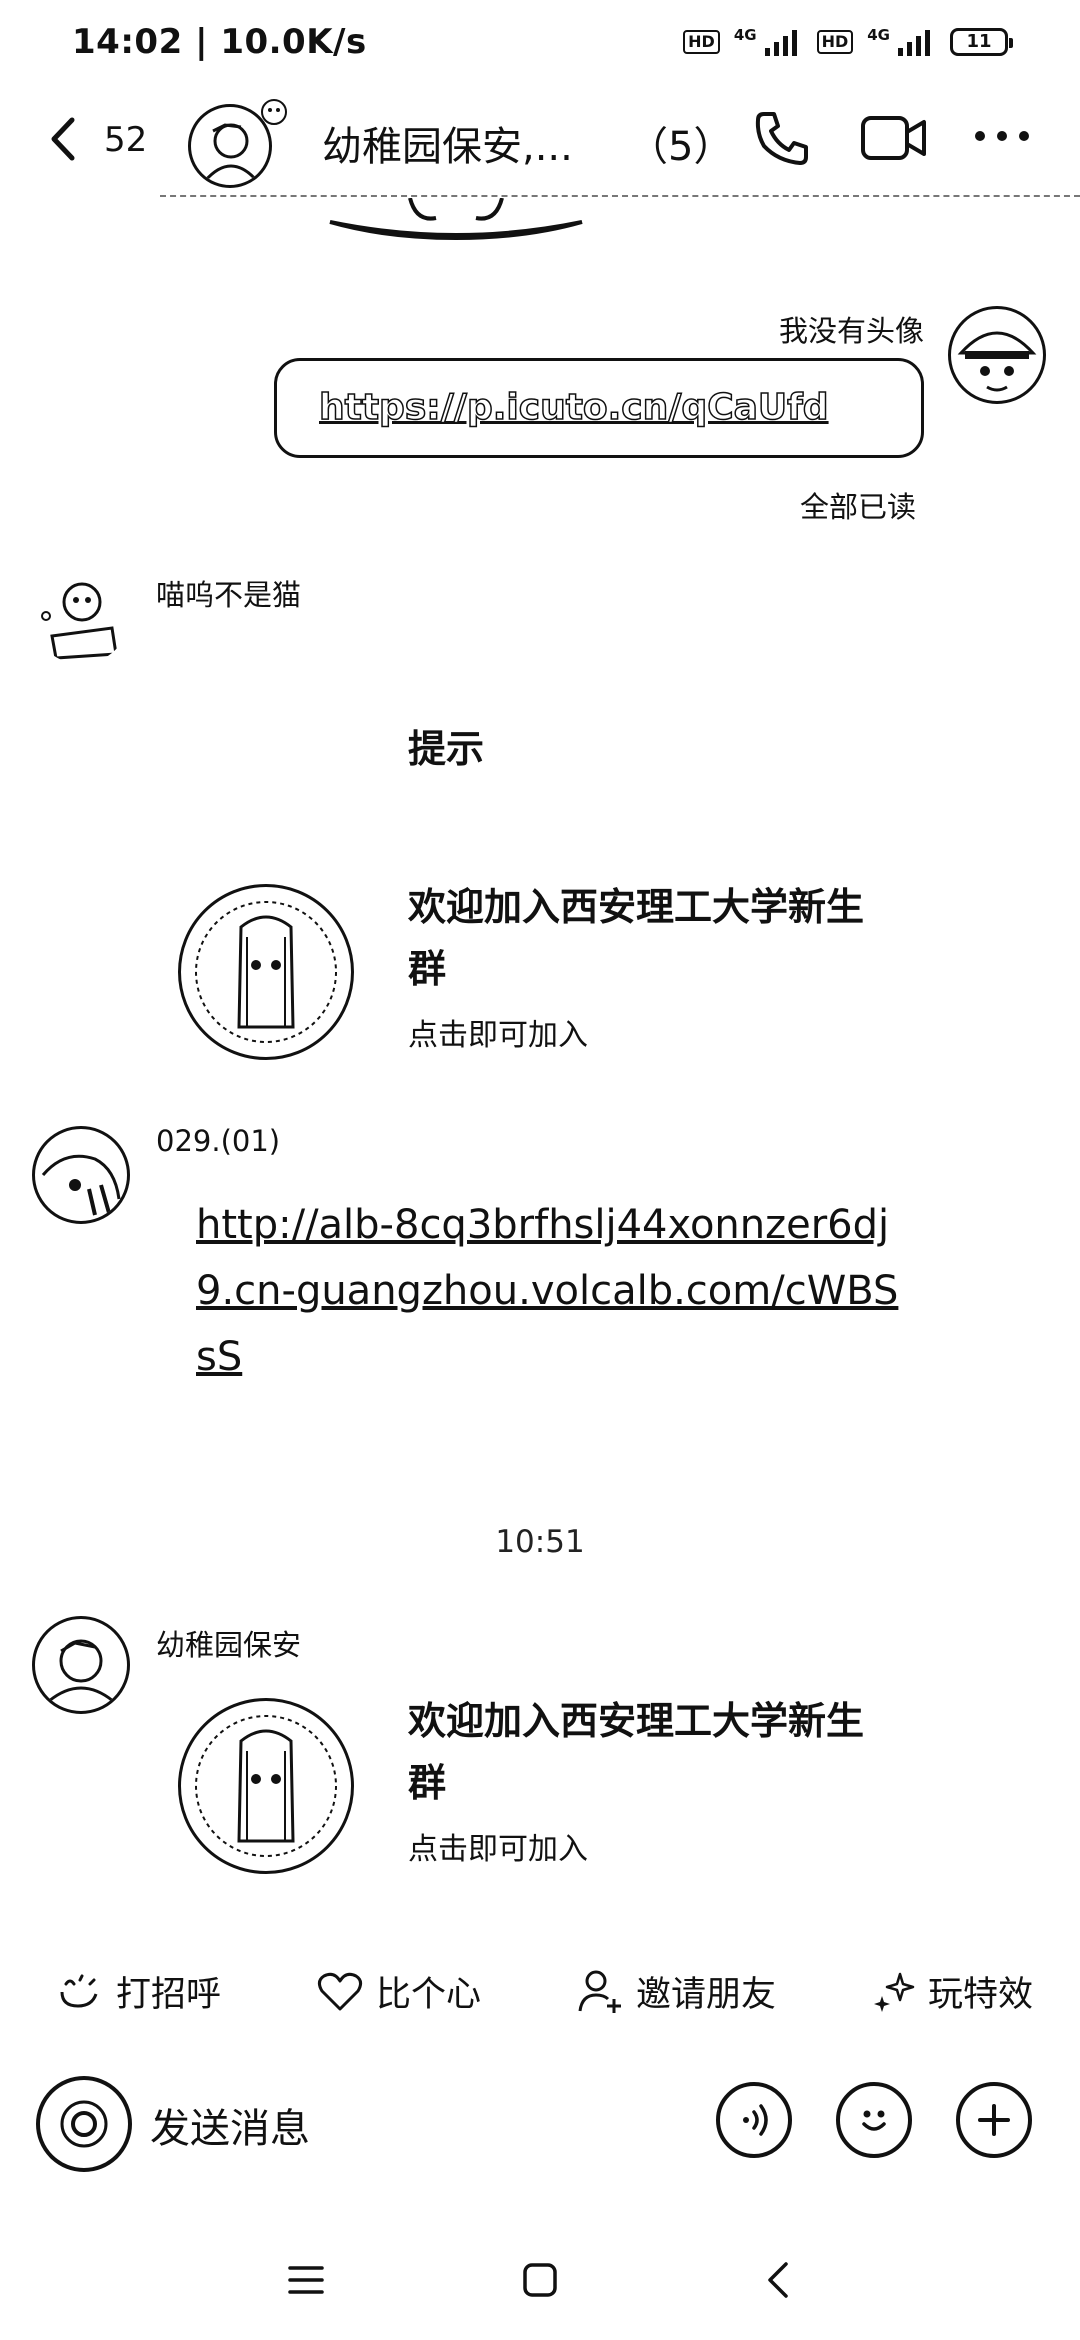 The image size is (1080, 2340). I want to click on effects-label: 玩特效, so click(981, 1995).